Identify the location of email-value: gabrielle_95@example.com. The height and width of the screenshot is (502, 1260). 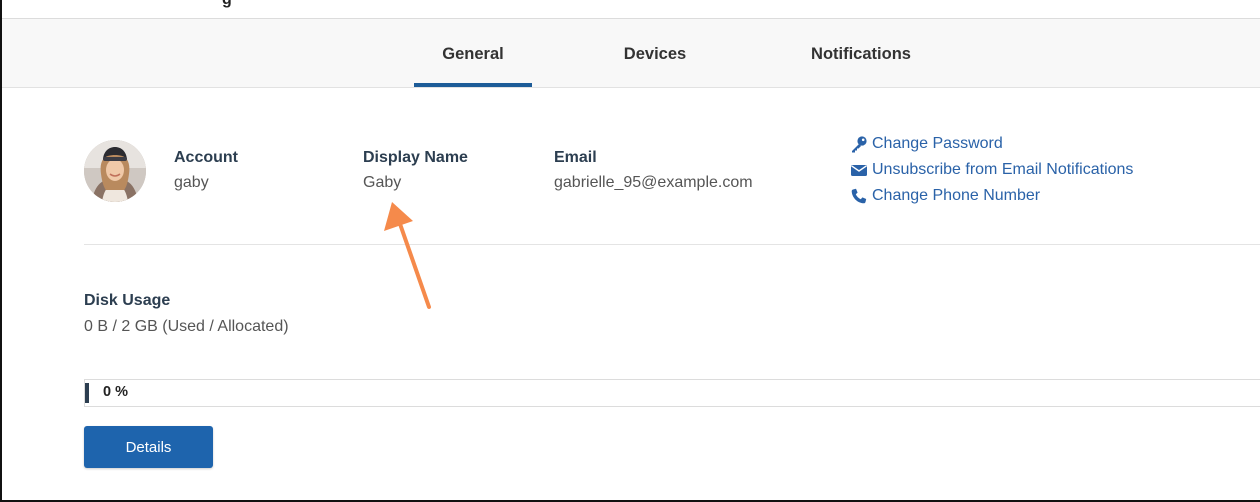
(653, 182).